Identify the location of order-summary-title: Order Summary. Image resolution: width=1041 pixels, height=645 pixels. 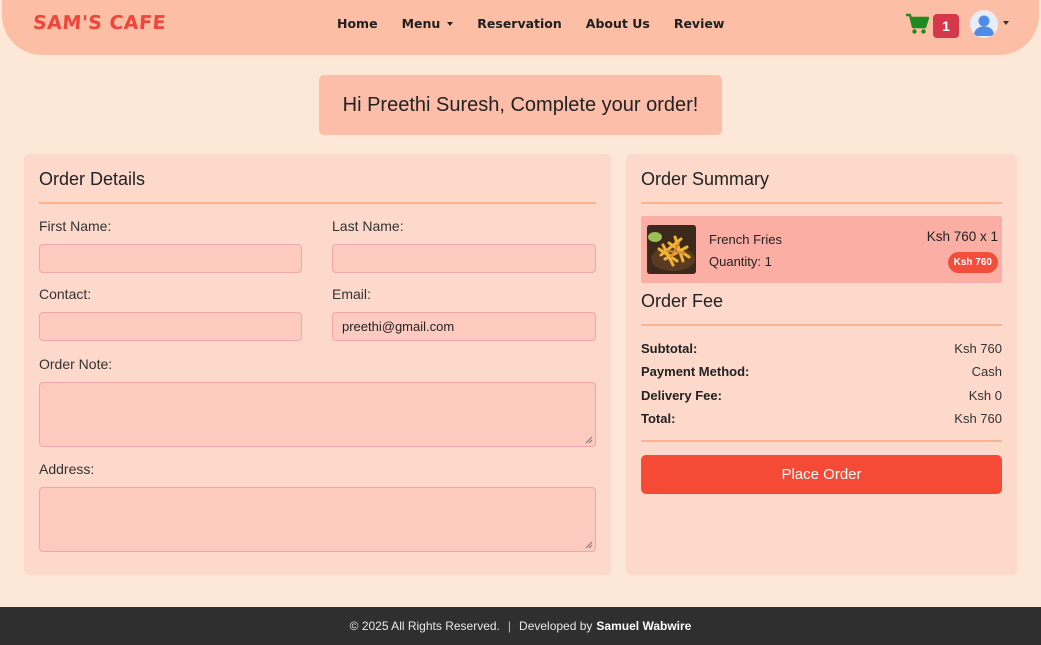
(705, 179).